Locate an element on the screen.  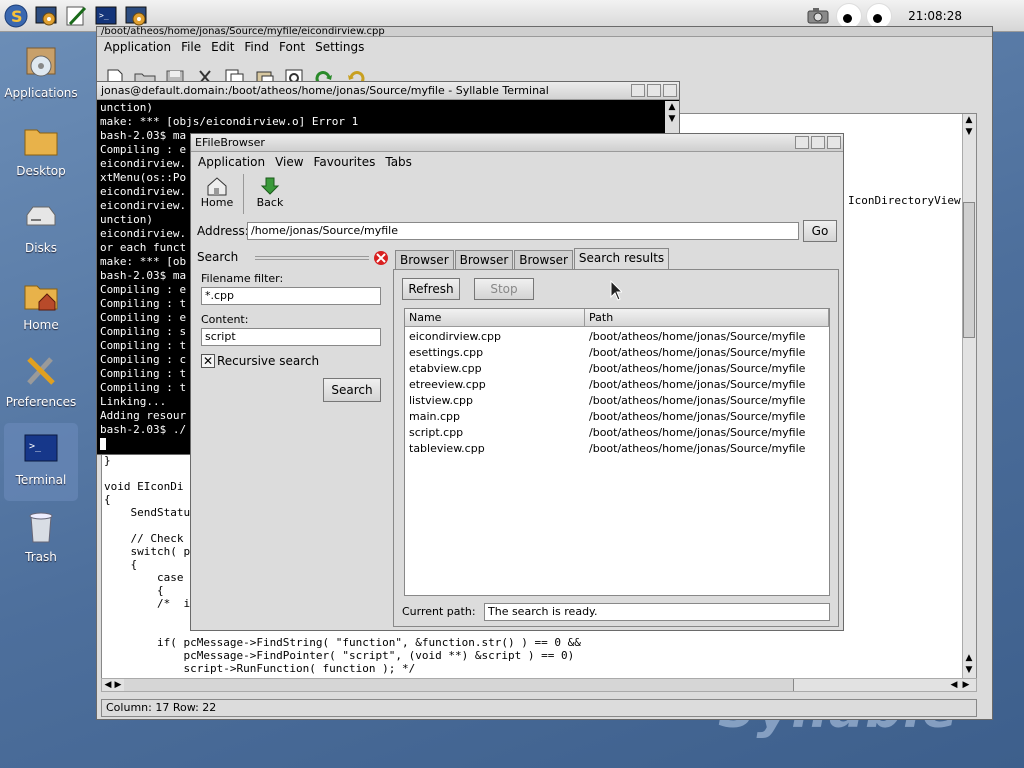
tab-browser-2: Browser is located at coordinates (484, 260).